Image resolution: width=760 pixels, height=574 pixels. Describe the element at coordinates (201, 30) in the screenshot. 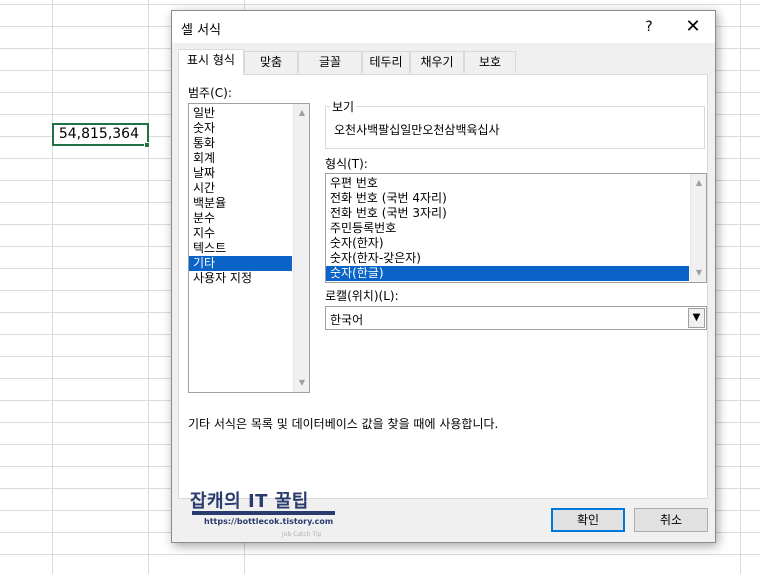

I see `dialog-title: 셀 서식` at that location.